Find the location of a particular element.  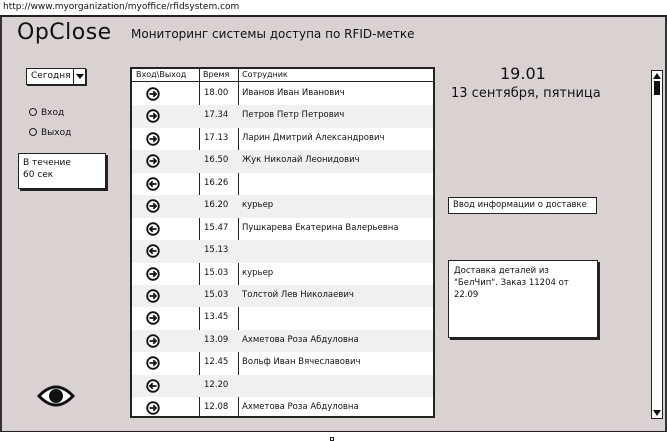

row-time: 16.20 is located at coordinates (216, 205).